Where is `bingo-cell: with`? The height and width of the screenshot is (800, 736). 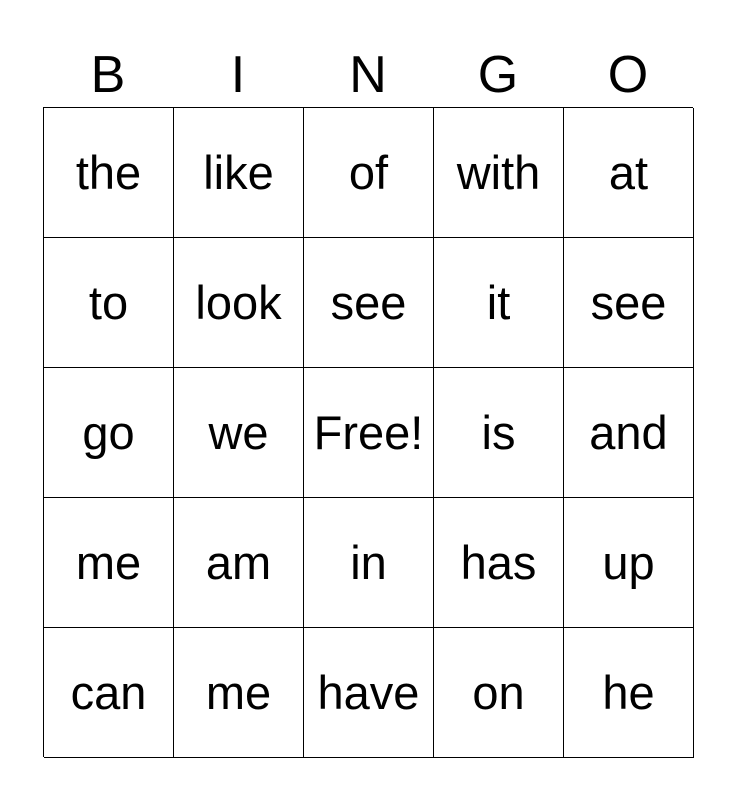
bingo-cell: with is located at coordinates (499, 173).